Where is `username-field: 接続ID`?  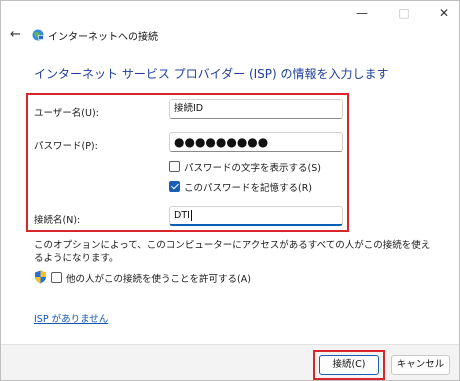
username-field: 接続ID is located at coordinates (256, 109).